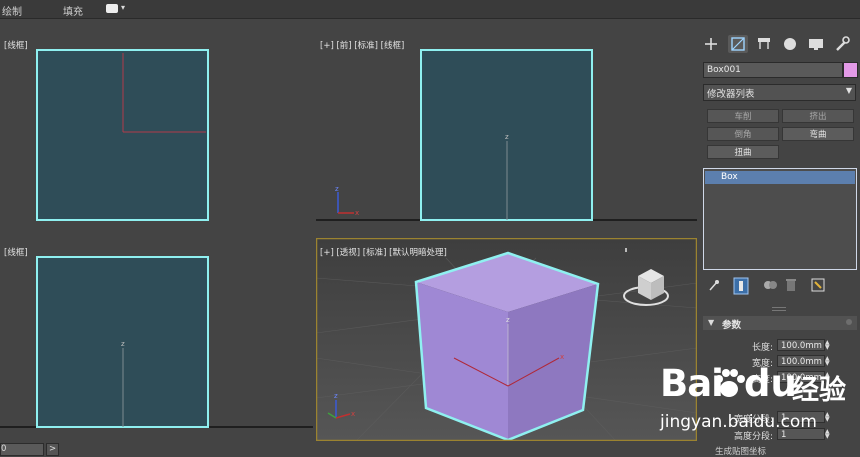 The height and width of the screenshot is (457, 860). I want to click on stack-toolbar, so click(778, 286).